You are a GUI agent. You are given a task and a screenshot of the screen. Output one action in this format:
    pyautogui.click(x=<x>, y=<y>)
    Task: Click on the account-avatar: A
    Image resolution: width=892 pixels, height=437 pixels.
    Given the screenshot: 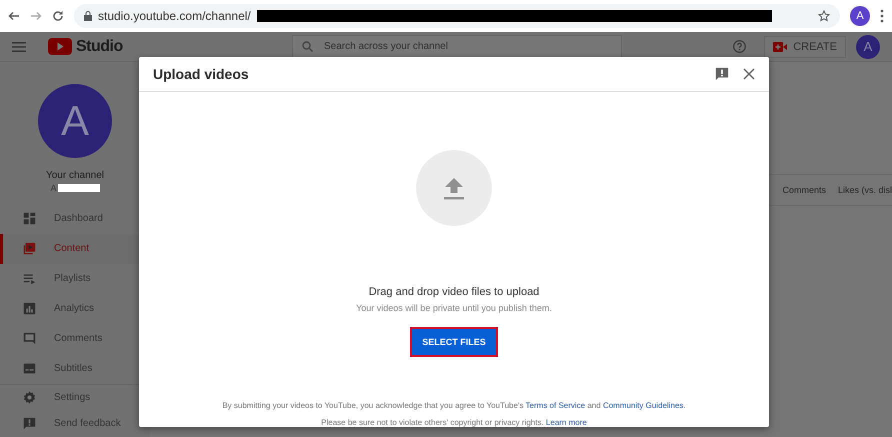 What is the action you would take?
    pyautogui.click(x=868, y=46)
    